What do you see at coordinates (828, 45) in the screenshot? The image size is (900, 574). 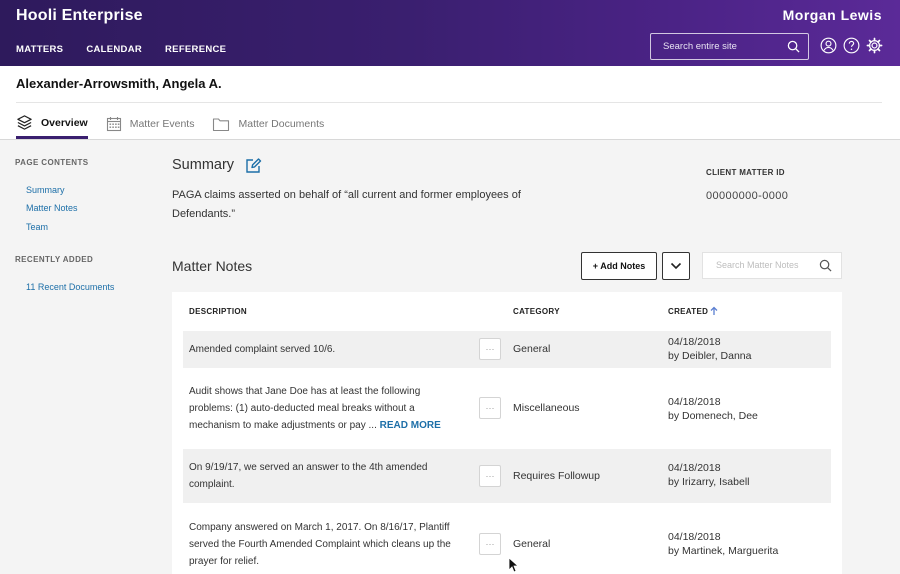 I see `user-icon` at bounding box center [828, 45].